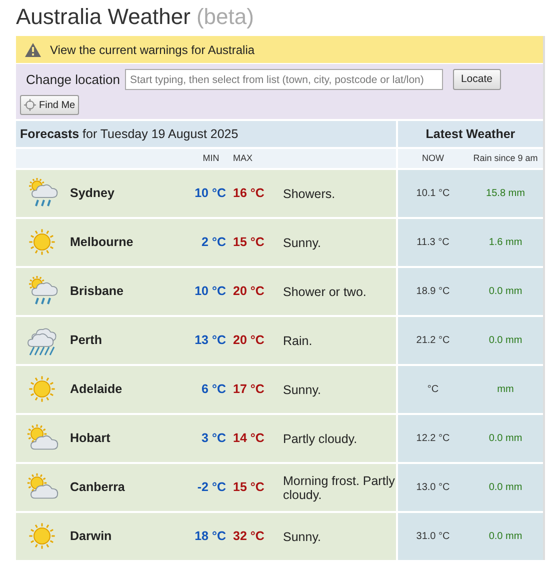 This screenshot has height=571, width=548. I want to click on change-location-label: Change location, so click(73, 79).